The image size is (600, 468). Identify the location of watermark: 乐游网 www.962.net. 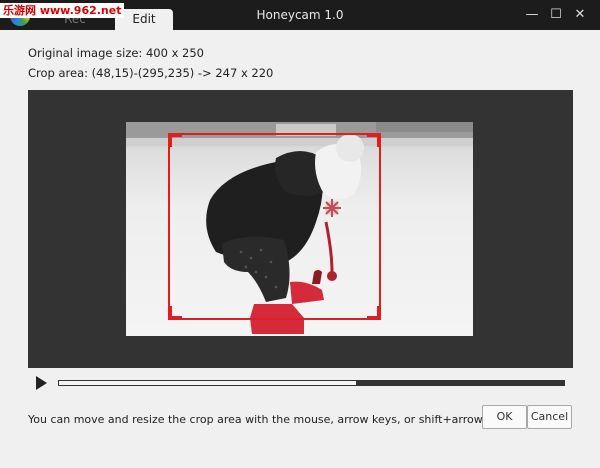
(62, 10).